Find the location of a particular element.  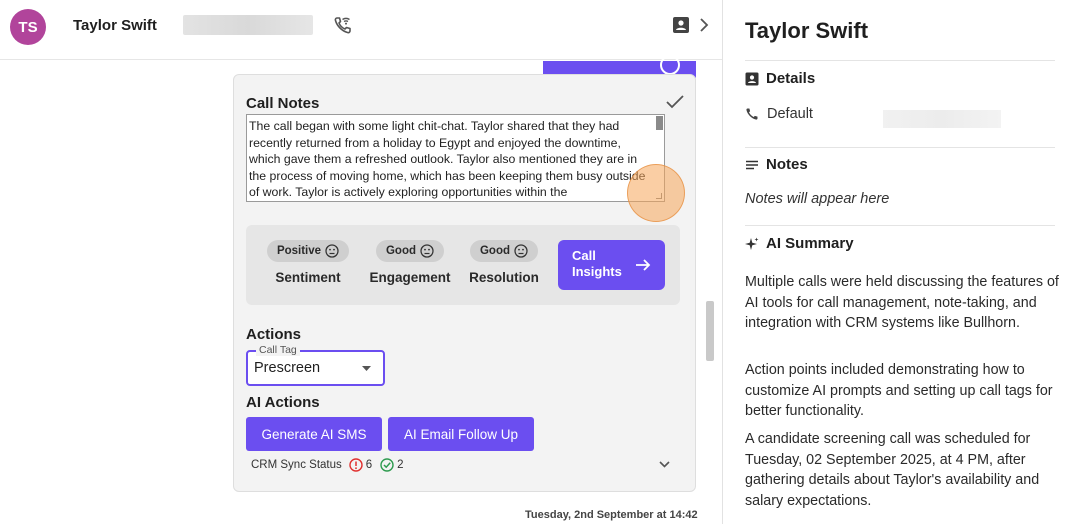

notes-heading: Notes is located at coordinates (776, 164).